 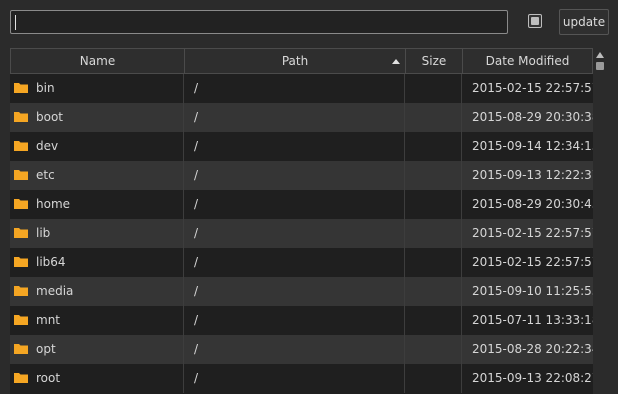 I want to click on cell-date: 2015-08-29 20:30:38, so click(x=527, y=117).